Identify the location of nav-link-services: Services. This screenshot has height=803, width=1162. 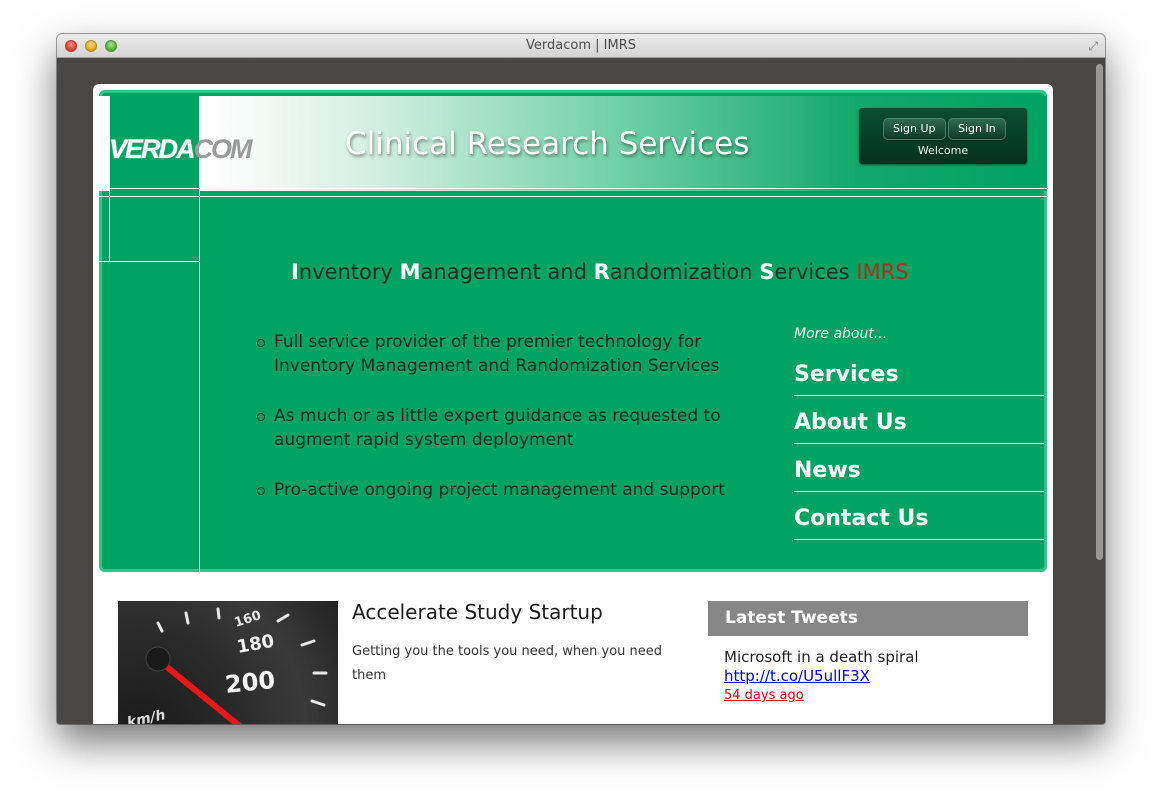
(919, 372).